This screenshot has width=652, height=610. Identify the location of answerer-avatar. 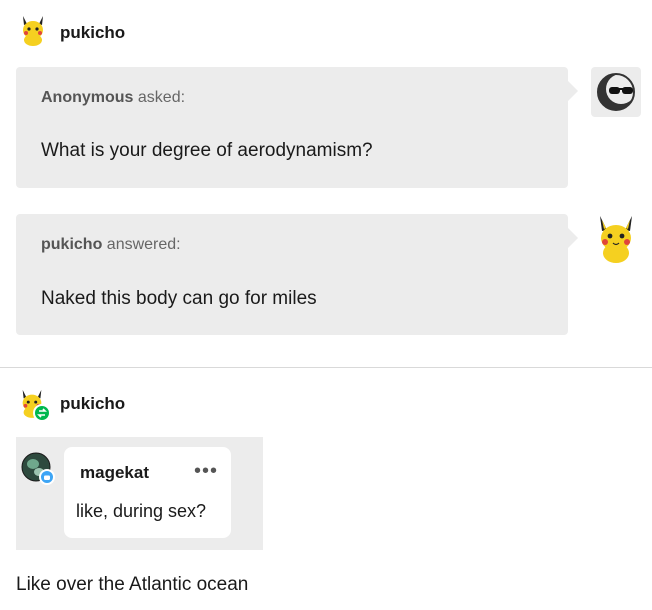
(616, 239).